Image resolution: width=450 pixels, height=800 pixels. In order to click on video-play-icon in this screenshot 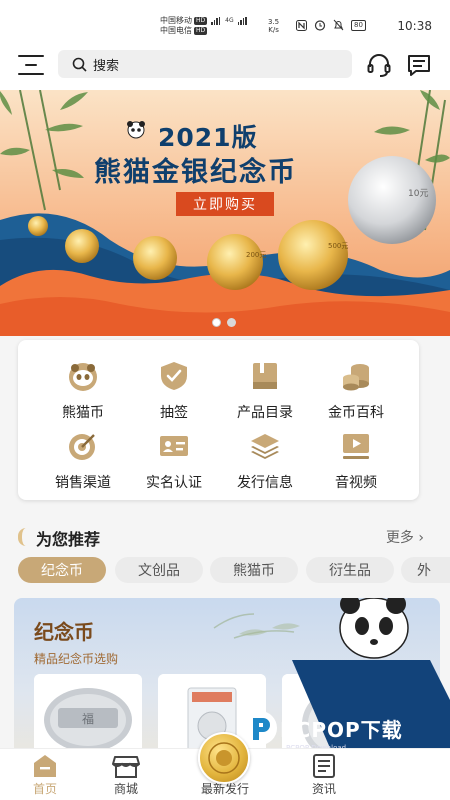, I will do `click(356, 446)`.